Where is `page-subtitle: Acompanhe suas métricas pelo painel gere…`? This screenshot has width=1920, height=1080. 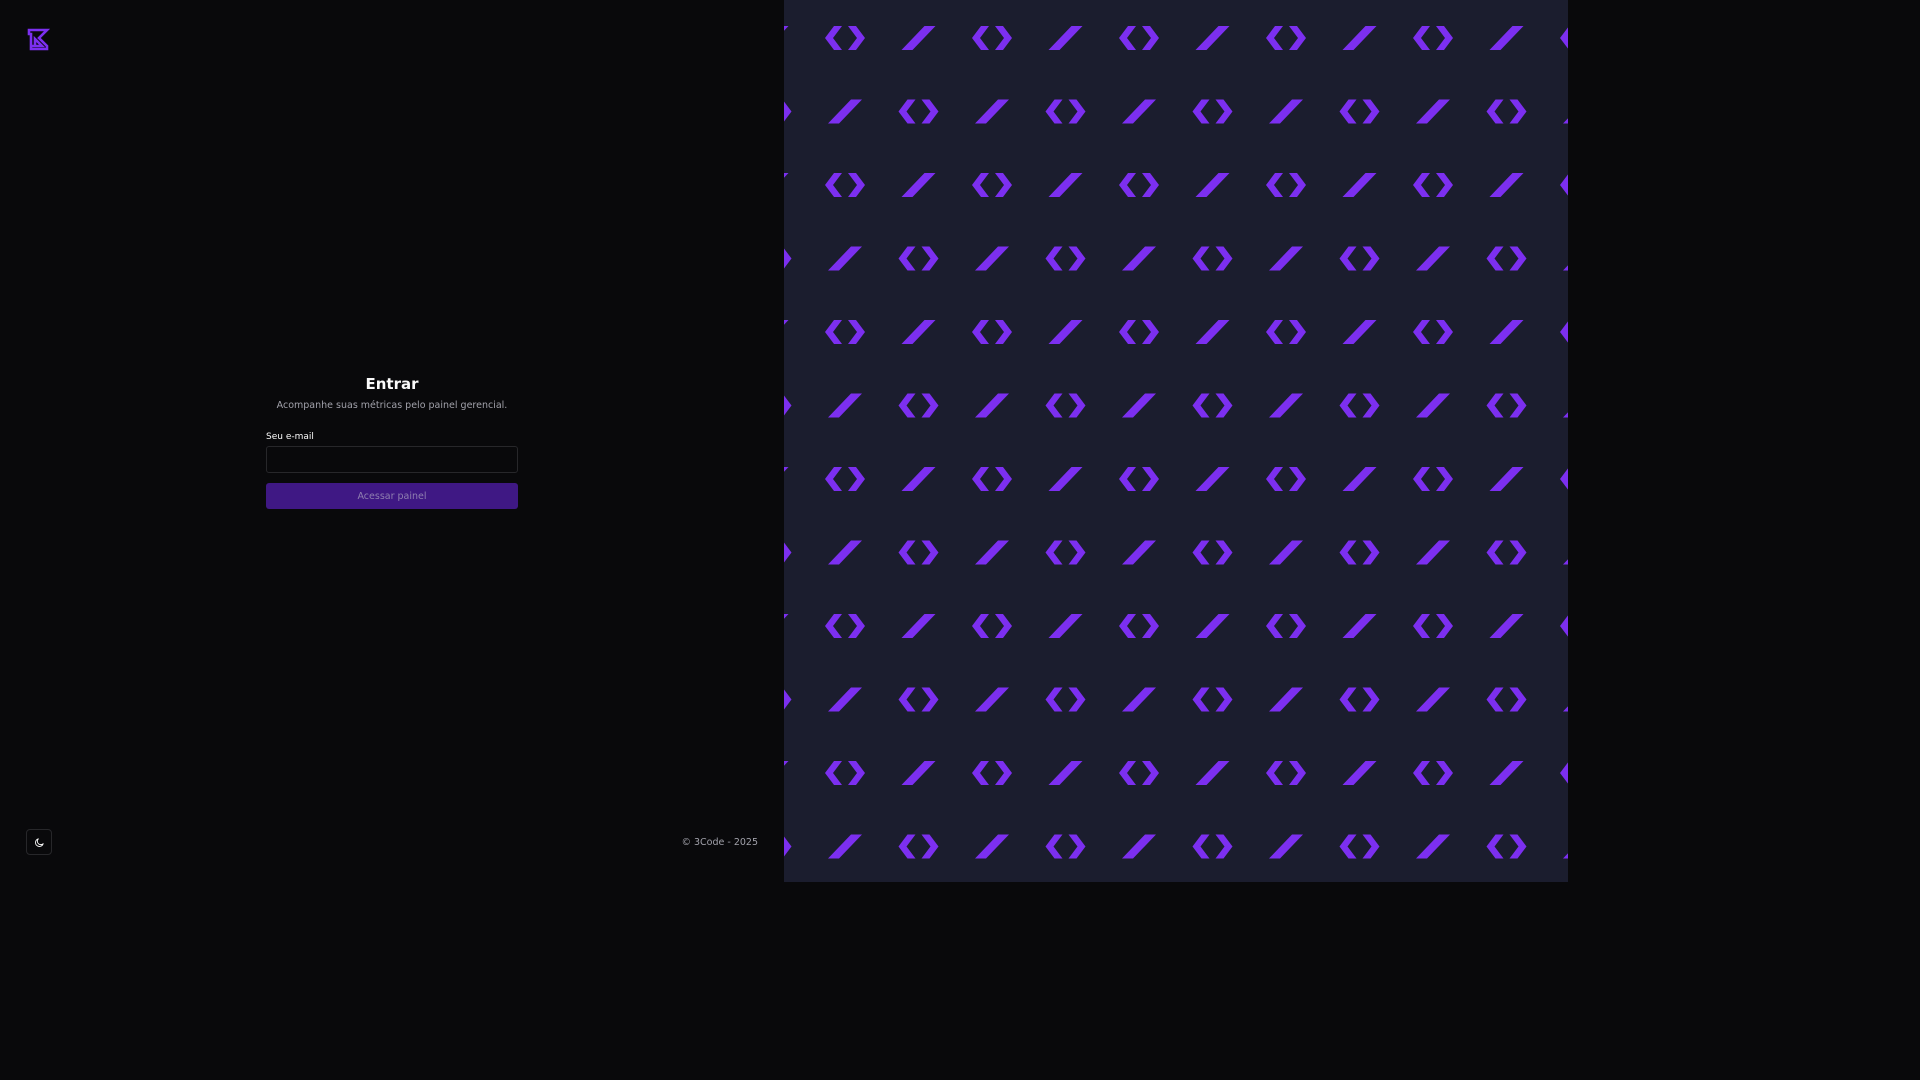 page-subtitle: Acompanhe suas métricas pelo painel gere… is located at coordinates (392, 405).